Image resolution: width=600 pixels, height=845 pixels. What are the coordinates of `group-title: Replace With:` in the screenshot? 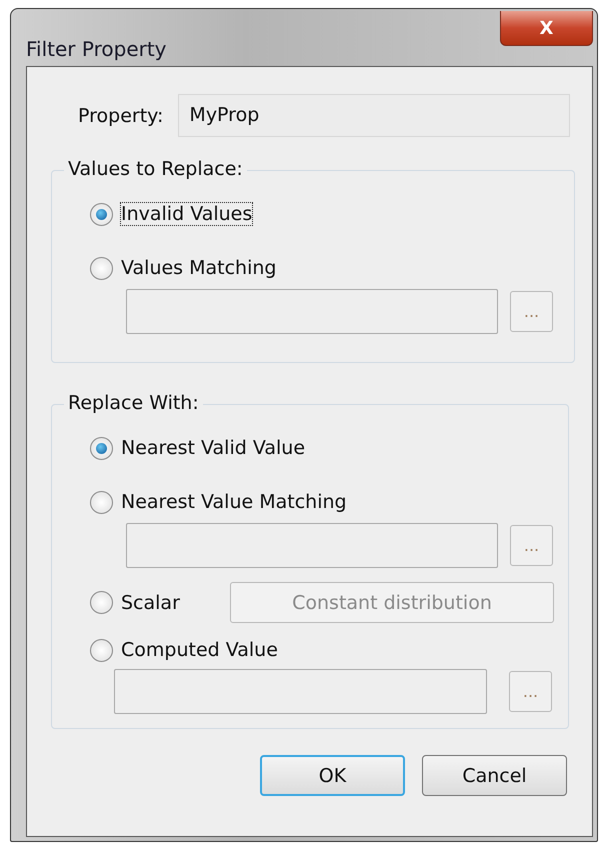 It's located at (133, 403).